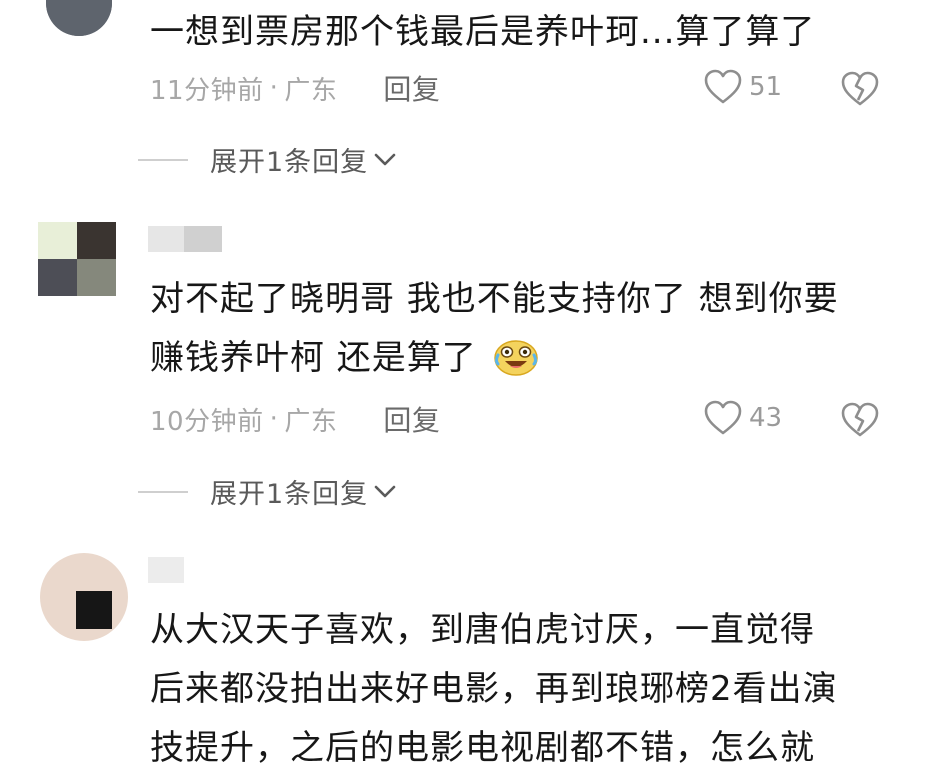 This screenshot has width=928, height=778. I want to click on comment-line: 赚钱养叶柯 还是算了, so click(530, 358).